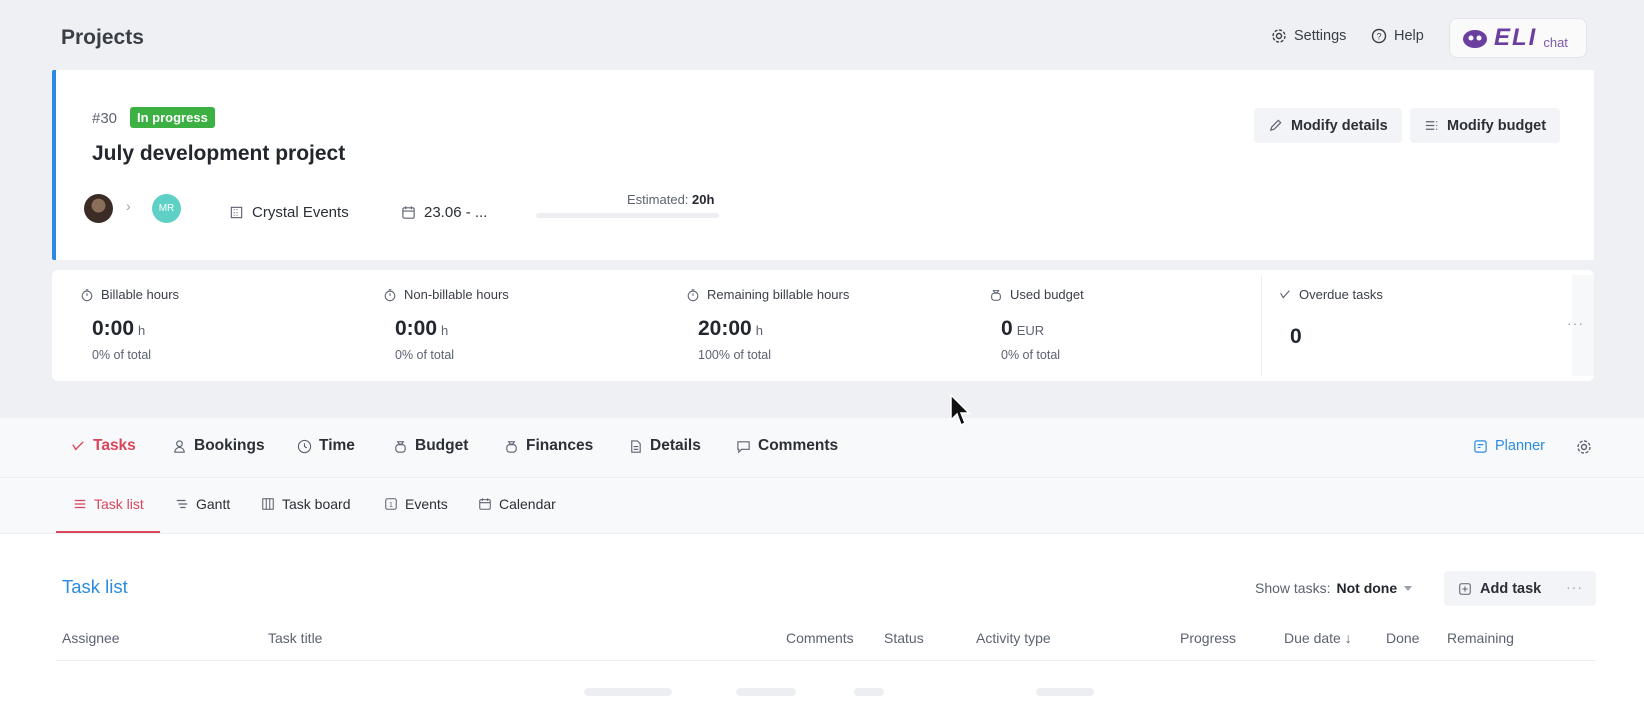  I want to click on event-icon: 1, so click(391, 504).